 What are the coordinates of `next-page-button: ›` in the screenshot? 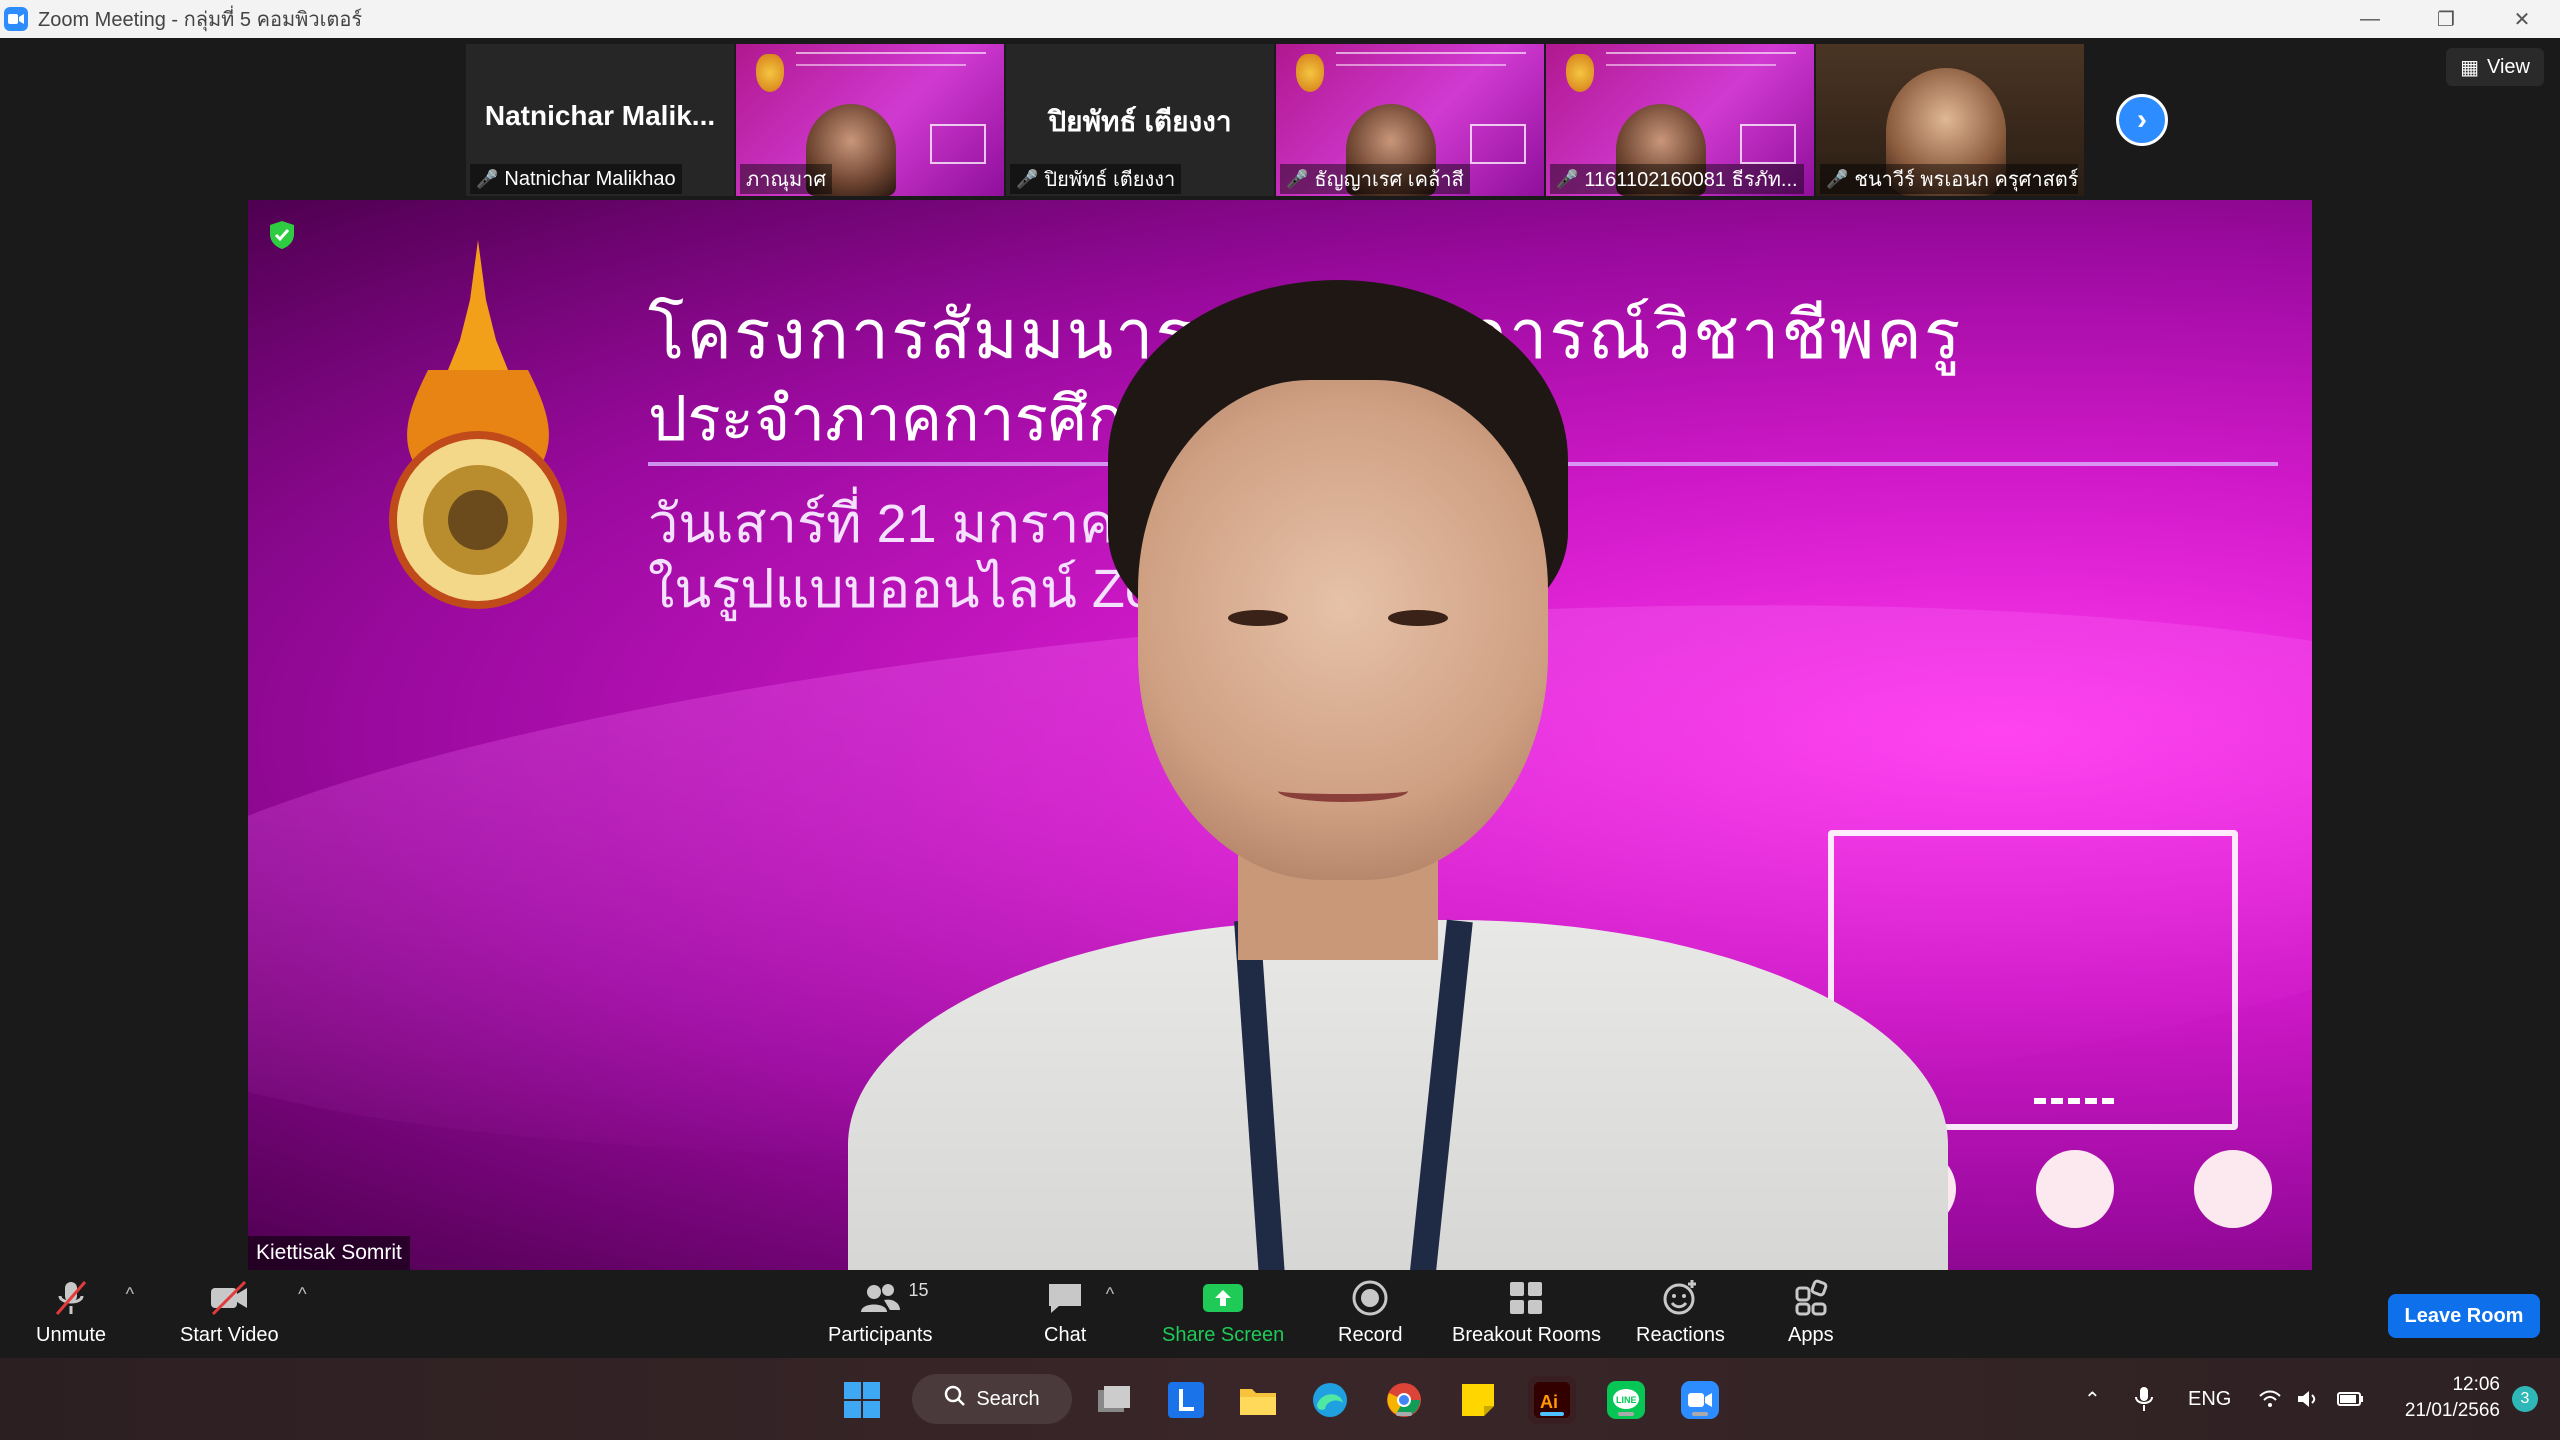 It's located at (2142, 120).